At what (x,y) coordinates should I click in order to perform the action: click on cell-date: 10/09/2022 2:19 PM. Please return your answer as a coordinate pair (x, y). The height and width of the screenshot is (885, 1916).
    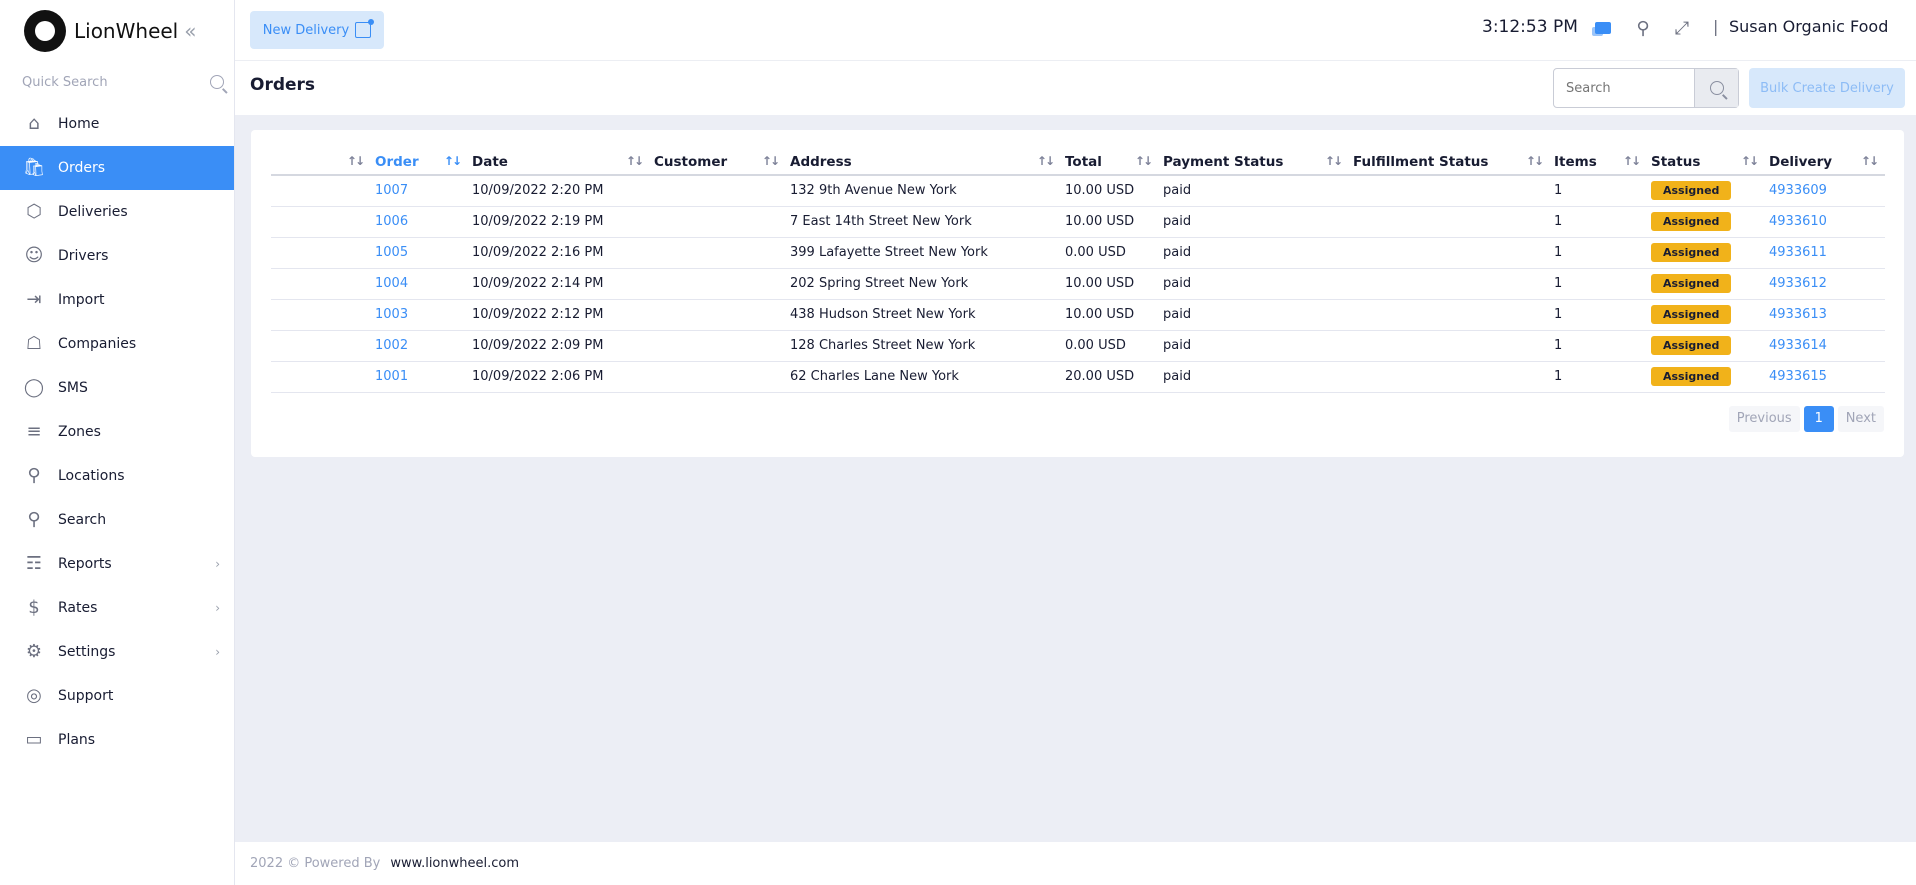
    Looking at the image, I should click on (559, 222).